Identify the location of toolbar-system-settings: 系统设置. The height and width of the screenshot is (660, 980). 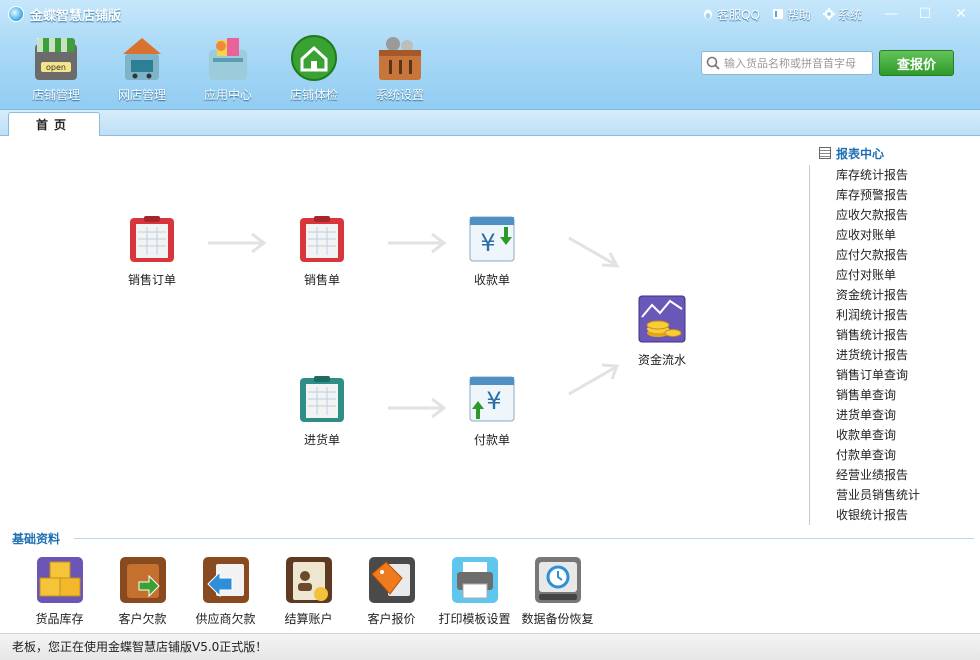
(400, 69).